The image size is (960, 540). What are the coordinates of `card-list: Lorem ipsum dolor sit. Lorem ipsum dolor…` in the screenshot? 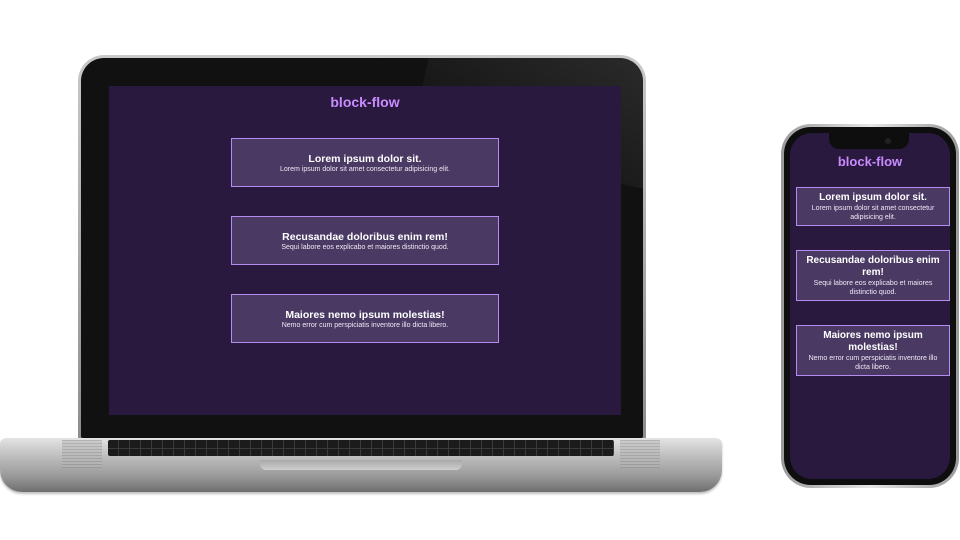 It's located at (870, 281).